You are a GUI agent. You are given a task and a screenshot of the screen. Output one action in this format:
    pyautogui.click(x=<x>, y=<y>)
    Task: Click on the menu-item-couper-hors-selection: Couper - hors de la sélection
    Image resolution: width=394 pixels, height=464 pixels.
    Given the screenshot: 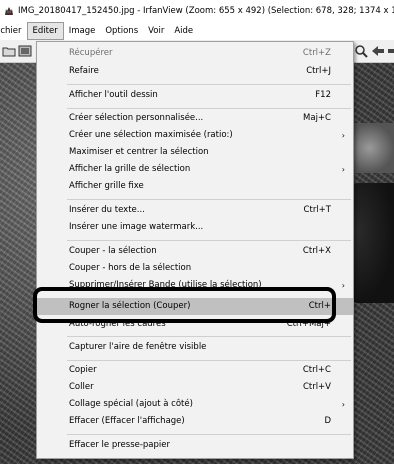 What is the action you would take?
    pyautogui.click(x=195, y=268)
    